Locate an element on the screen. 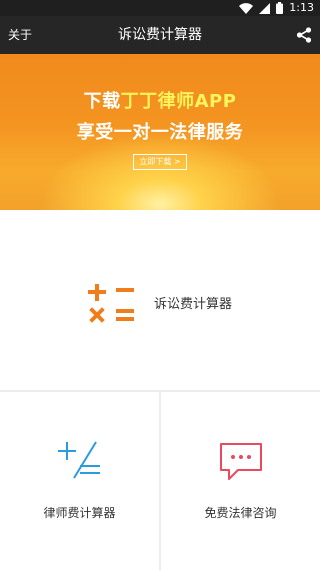  page-title: 诉讼费计算器 is located at coordinates (160, 35).